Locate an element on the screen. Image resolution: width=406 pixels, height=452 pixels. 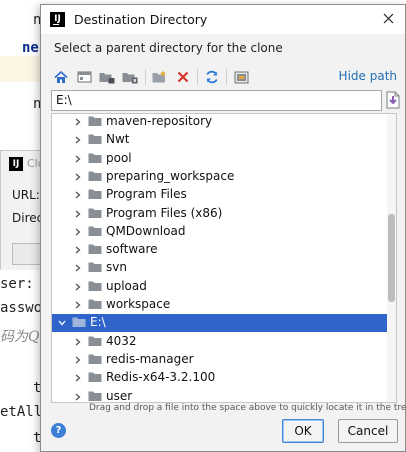
dialog-titlebar: IJ Destination Directory is located at coordinates (223, 19).